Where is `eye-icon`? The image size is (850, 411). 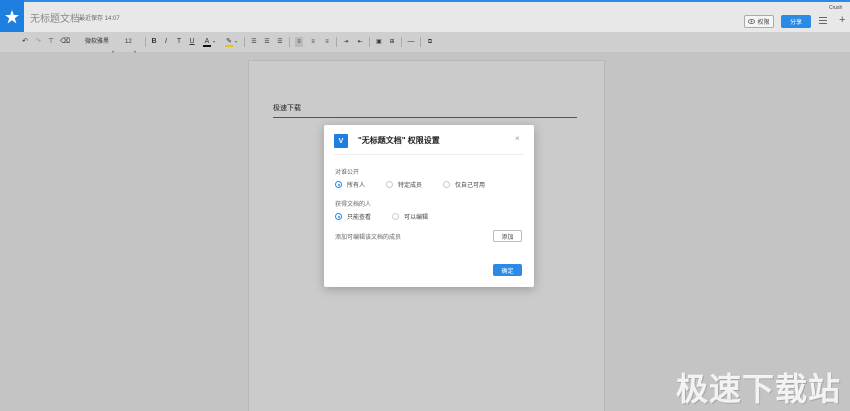 eye-icon is located at coordinates (752, 21).